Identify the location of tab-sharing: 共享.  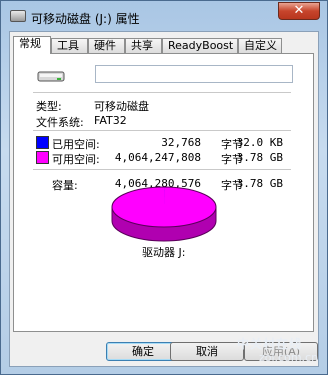
(143, 45).